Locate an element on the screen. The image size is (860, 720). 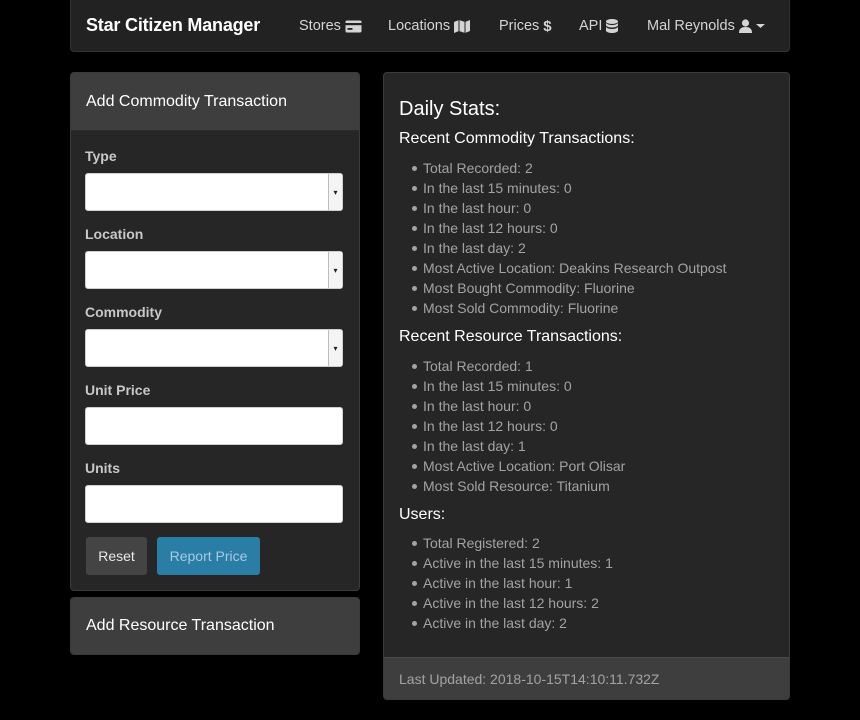
brand-link: Star Citizen Manager is located at coordinates (173, 25).